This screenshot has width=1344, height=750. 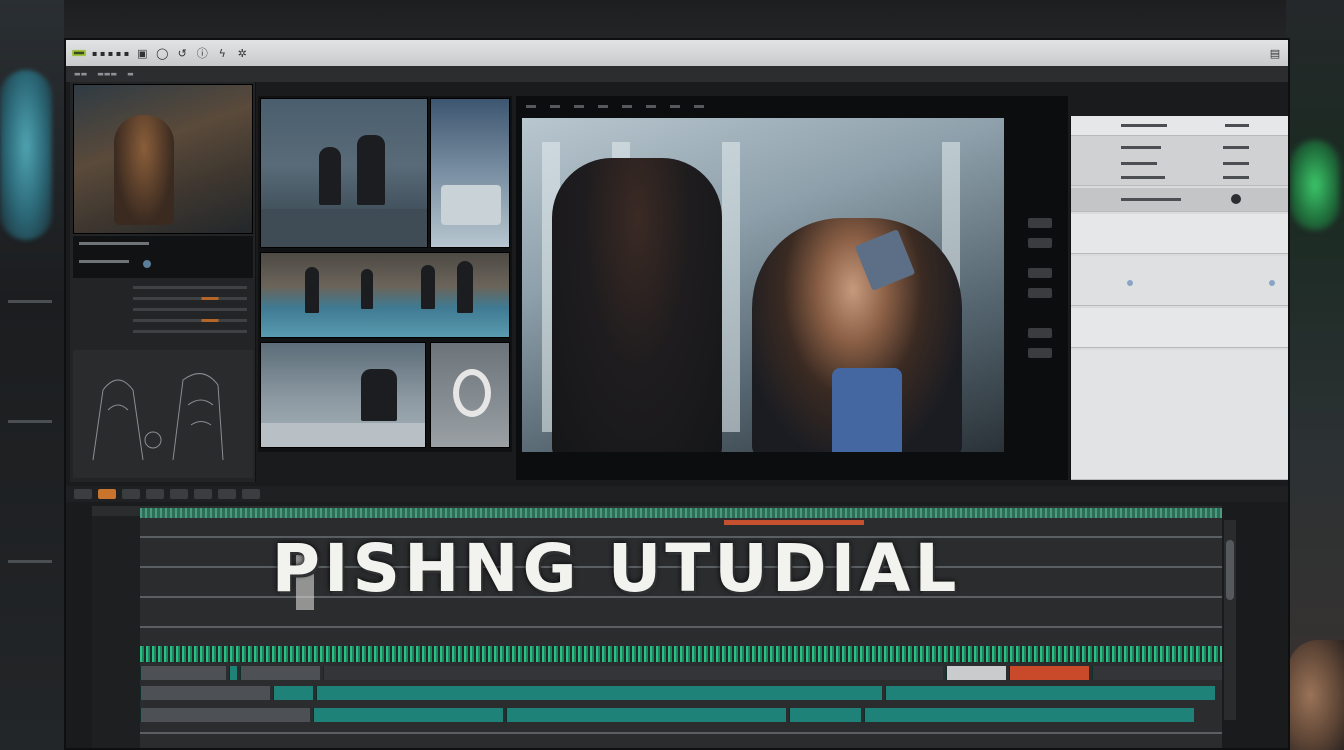 What do you see at coordinates (107, 74) in the screenshot?
I see `workspace-tab: ▬▬▬` at bounding box center [107, 74].